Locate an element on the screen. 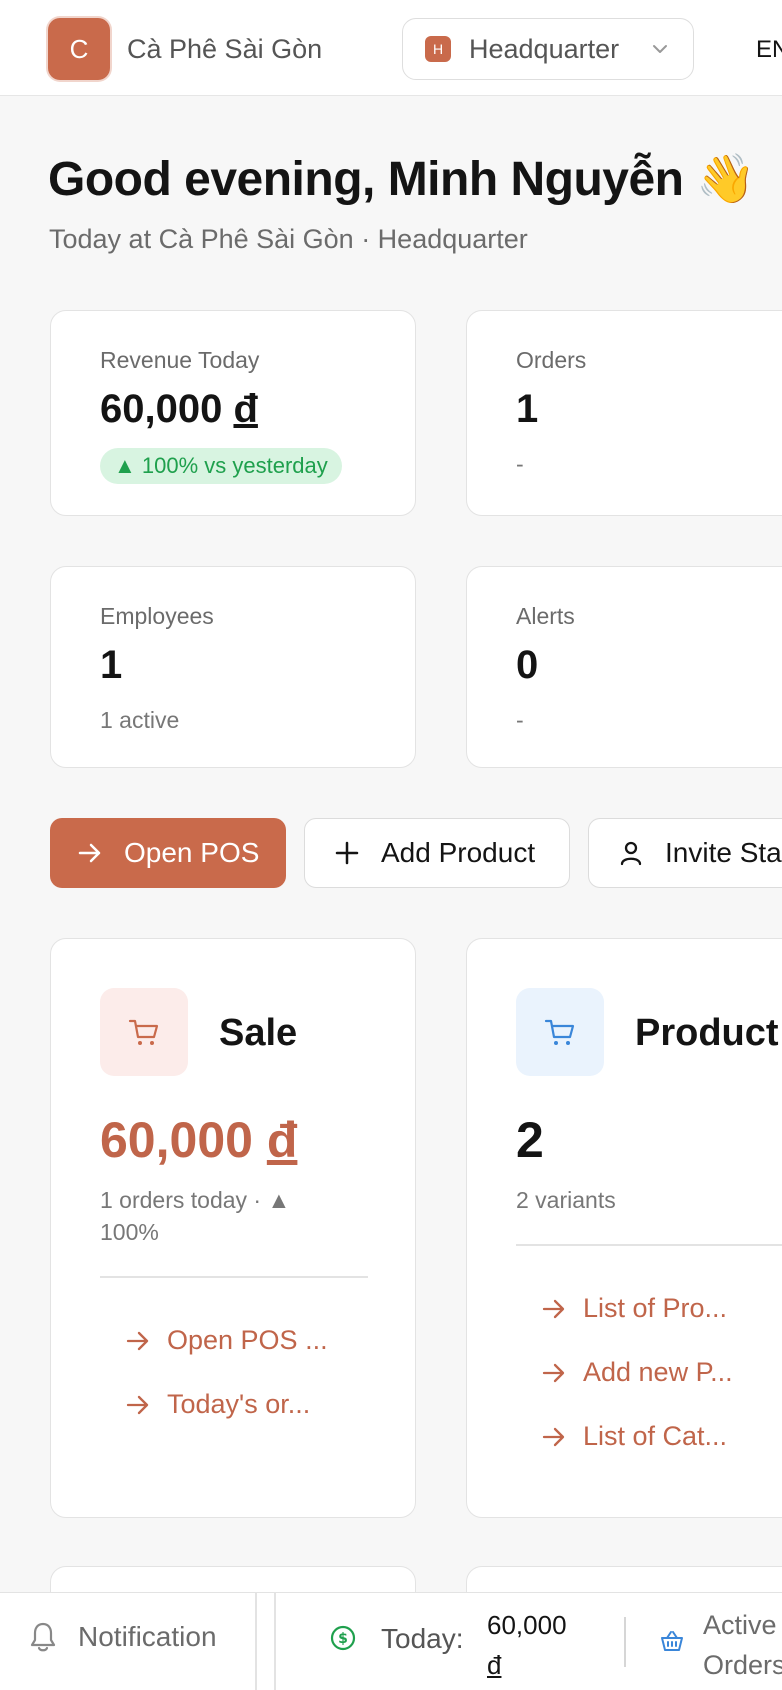 Image resolution: width=782 pixels, height=1690 pixels. module-value: 2 is located at coordinates (530, 1140).